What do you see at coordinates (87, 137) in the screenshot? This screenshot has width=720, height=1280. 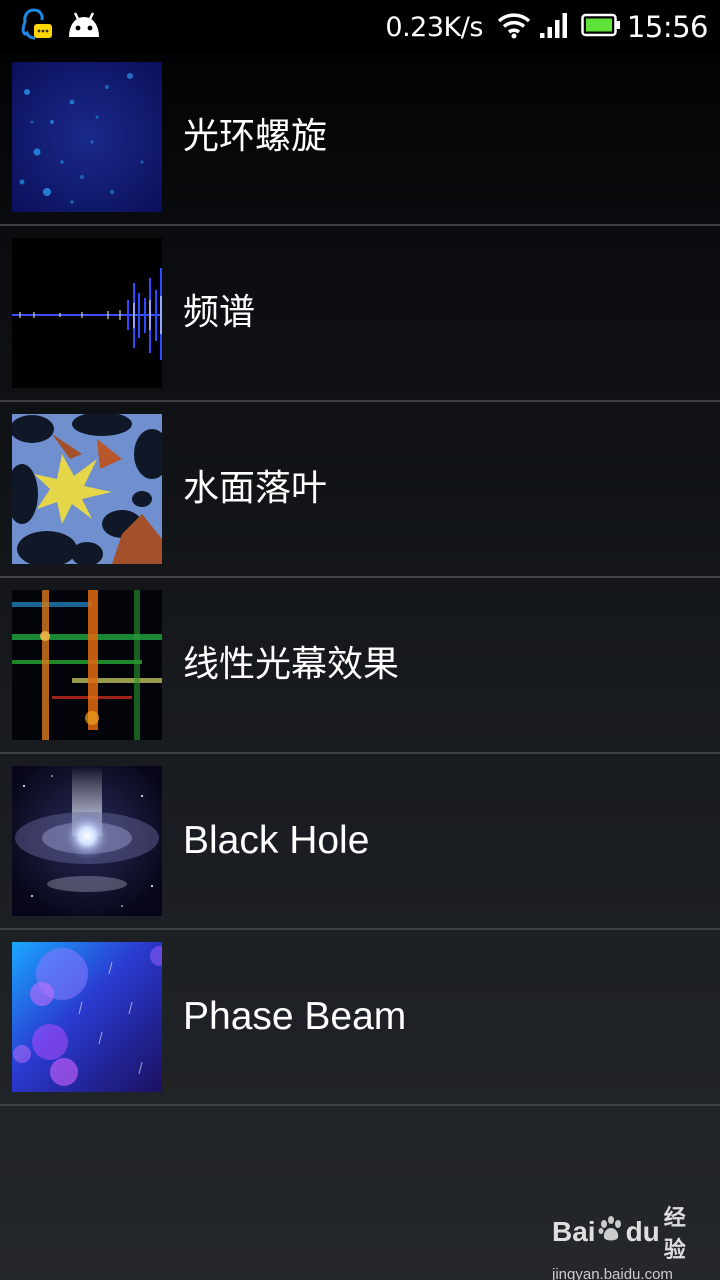 I see `halo-spiral-thumbnail` at bounding box center [87, 137].